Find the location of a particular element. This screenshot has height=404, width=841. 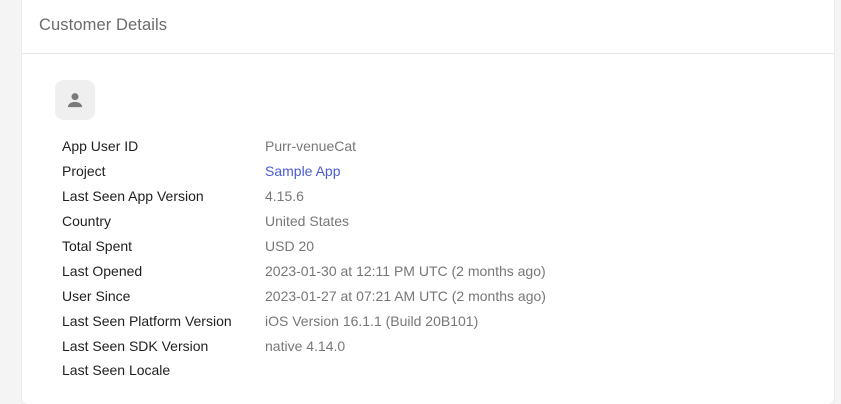

detail-row-last-seen-sdk-version: Last Seen SDK Version native 4.14.0 is located at coordinates (304, 345).